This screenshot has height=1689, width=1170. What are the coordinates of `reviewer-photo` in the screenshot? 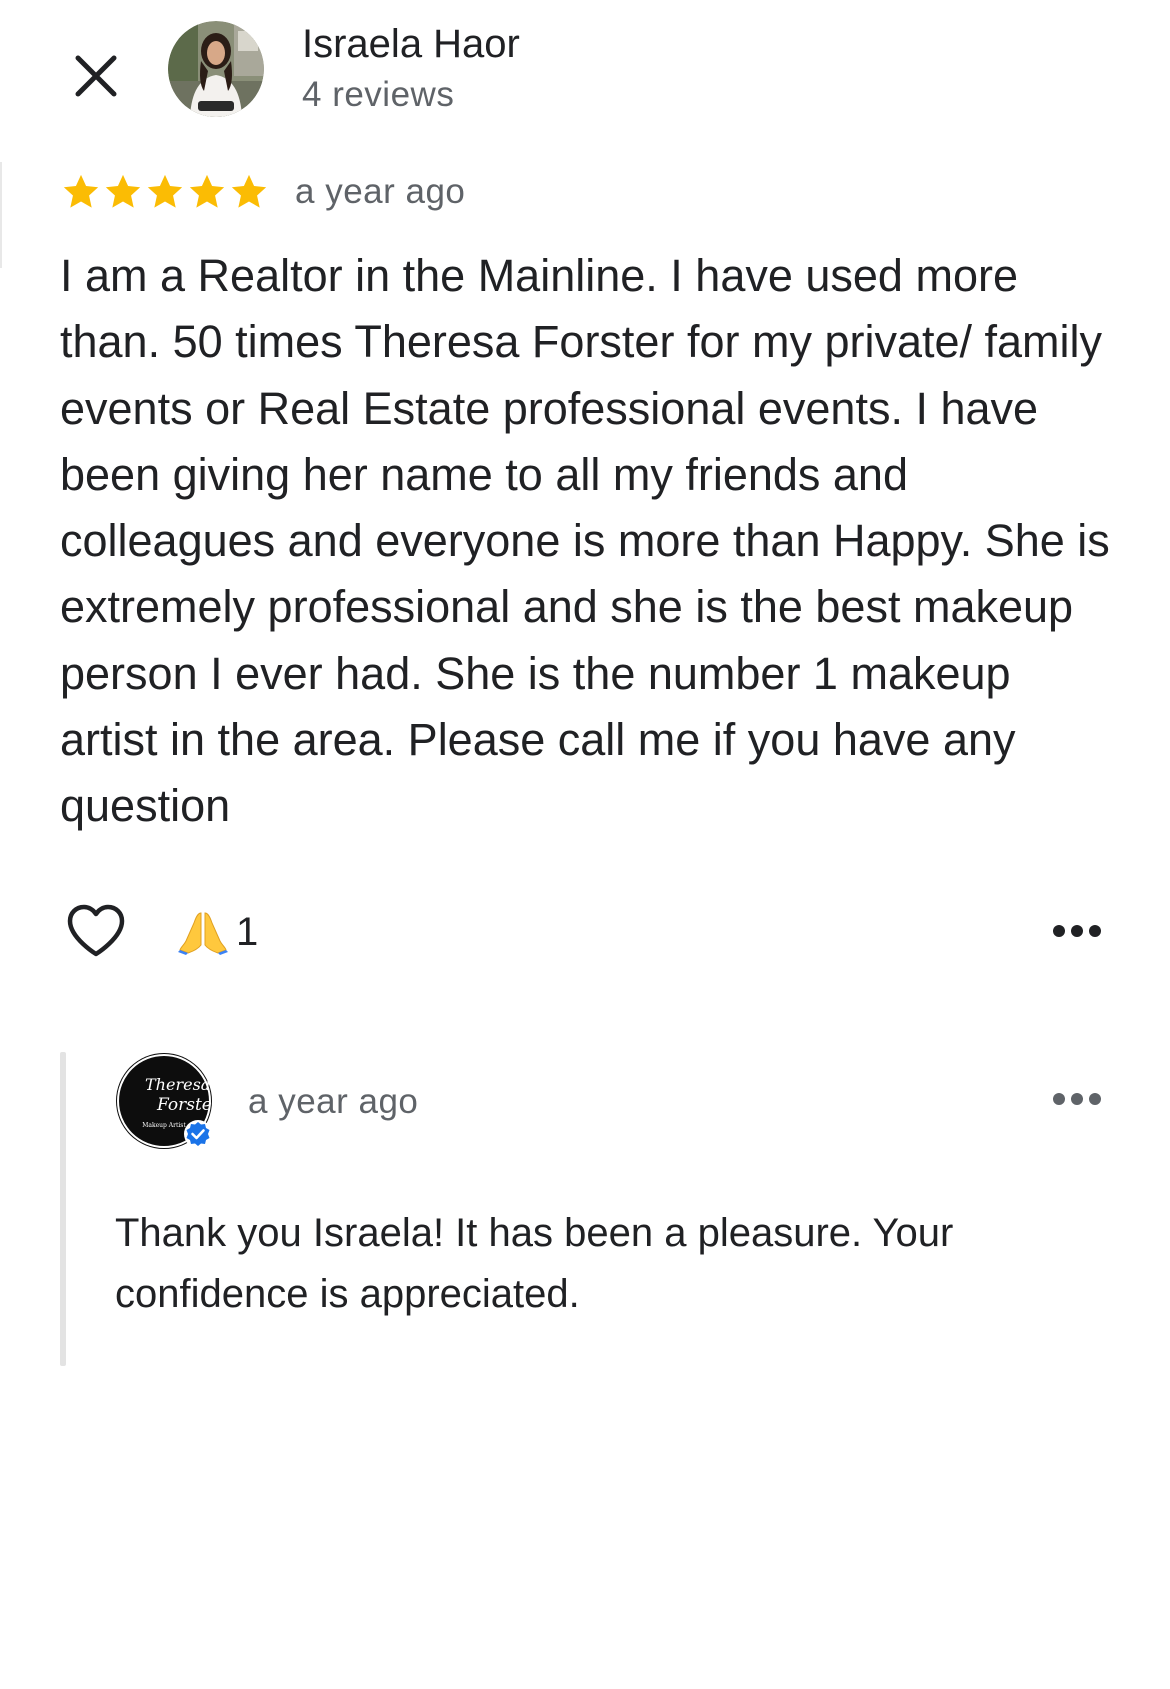 It's located at (216, 69).